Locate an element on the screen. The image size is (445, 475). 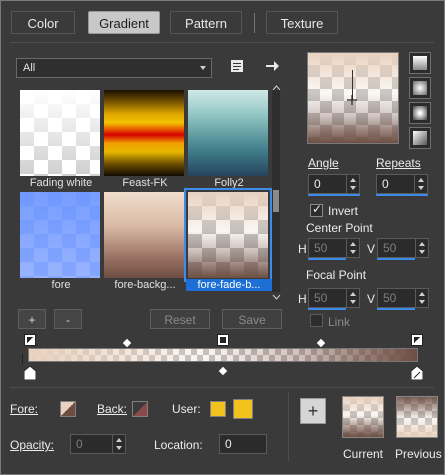
tab-color: Color is located at coordinates (43, 22).